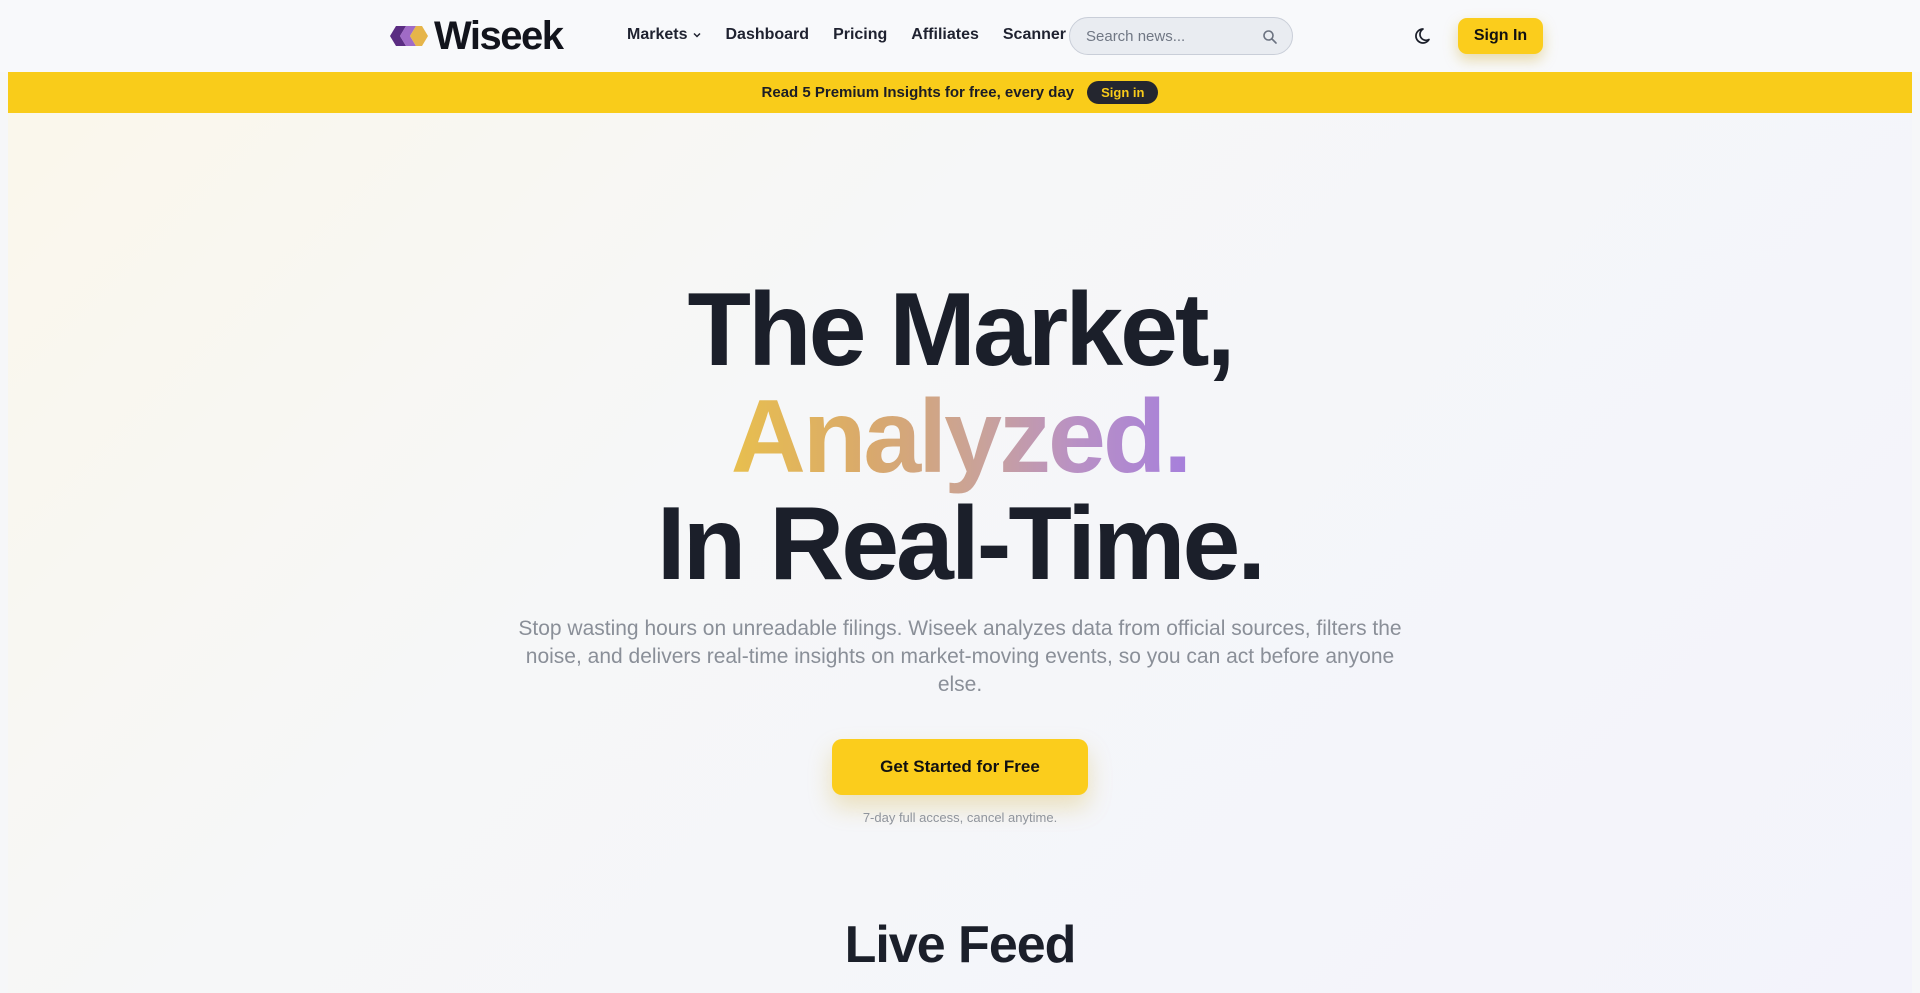  Describe the element at coordinates (657, 34) in the screenshot. I see `nav-item-label: Markets` at that location.